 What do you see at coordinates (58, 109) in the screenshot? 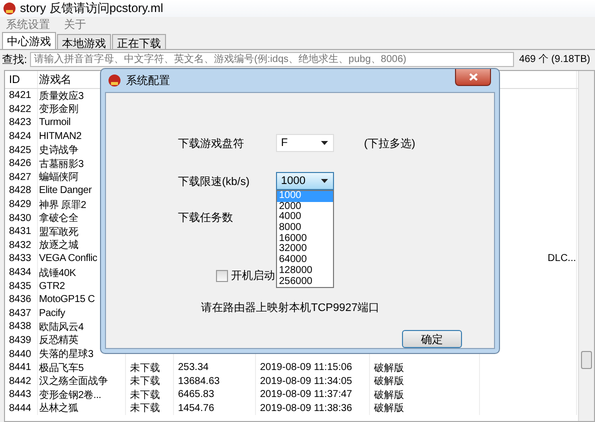
I see `table-cell-text: 变形金刚` at bounding box center [58, 109].